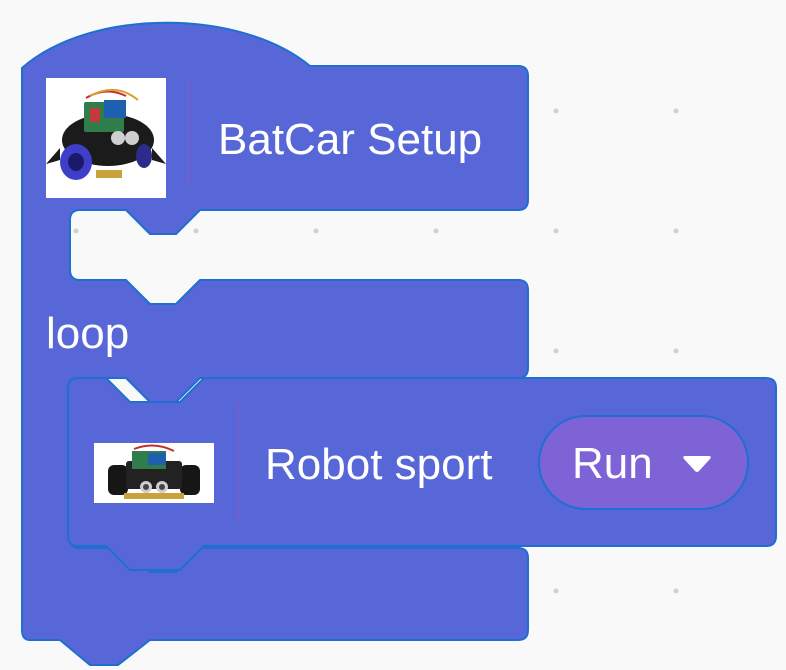 This screenshot has height=670, width=786. Describe the element at coordinates (88, 333) in the screenshot. I see `loop-label: loop` at that location.